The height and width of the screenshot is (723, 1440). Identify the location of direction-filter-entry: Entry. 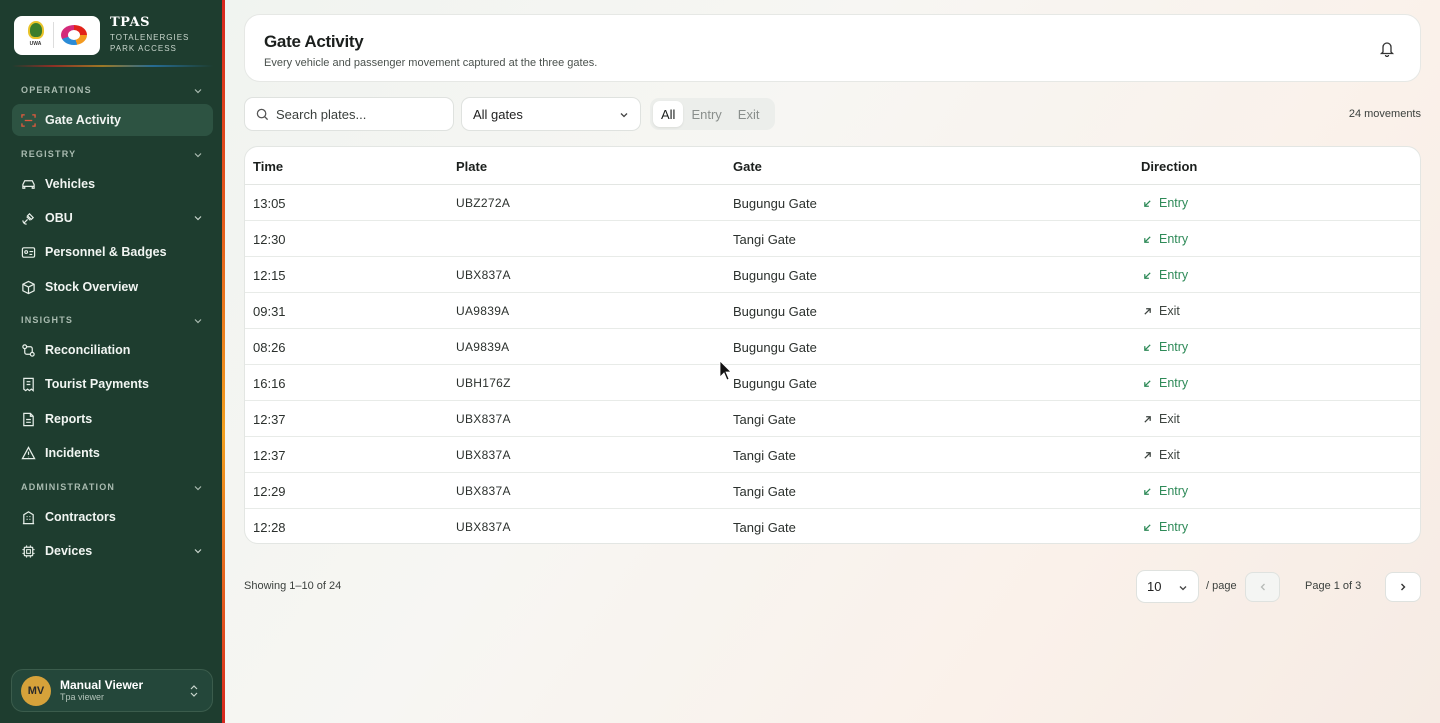
(706, 114).